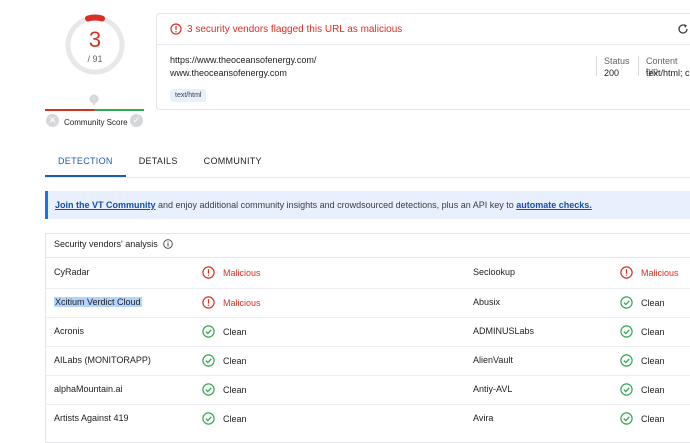 Image resolution: width=690 pixels, height=443 pixels. I want to click on analyzed-domain: www.theoceansofenergy.com, so click(228, 73).